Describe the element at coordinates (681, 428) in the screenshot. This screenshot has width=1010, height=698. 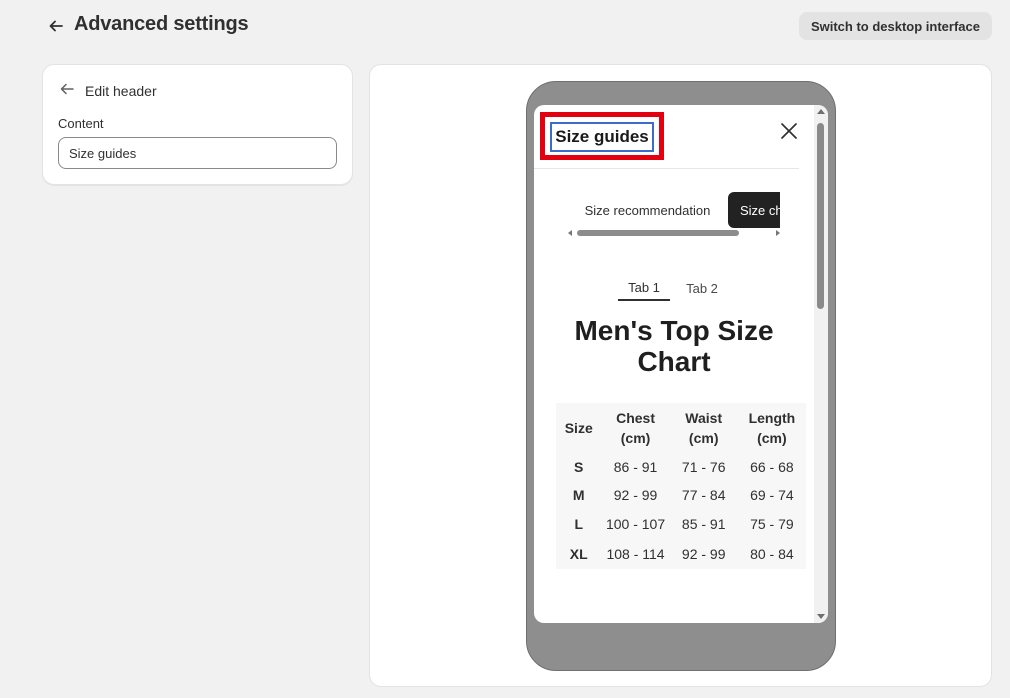
I see `table-header-row: Size Chest (cm) Waist (cm) Length (cm)` at that location.